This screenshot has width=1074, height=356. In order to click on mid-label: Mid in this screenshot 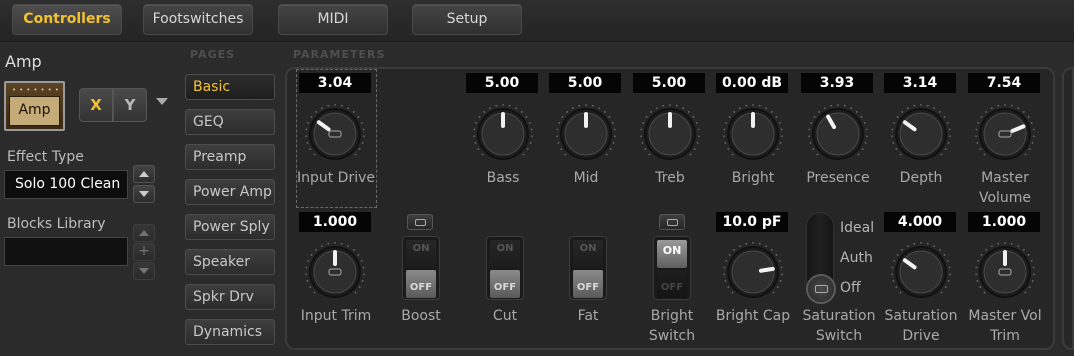, I will do `click(586, 178)`.